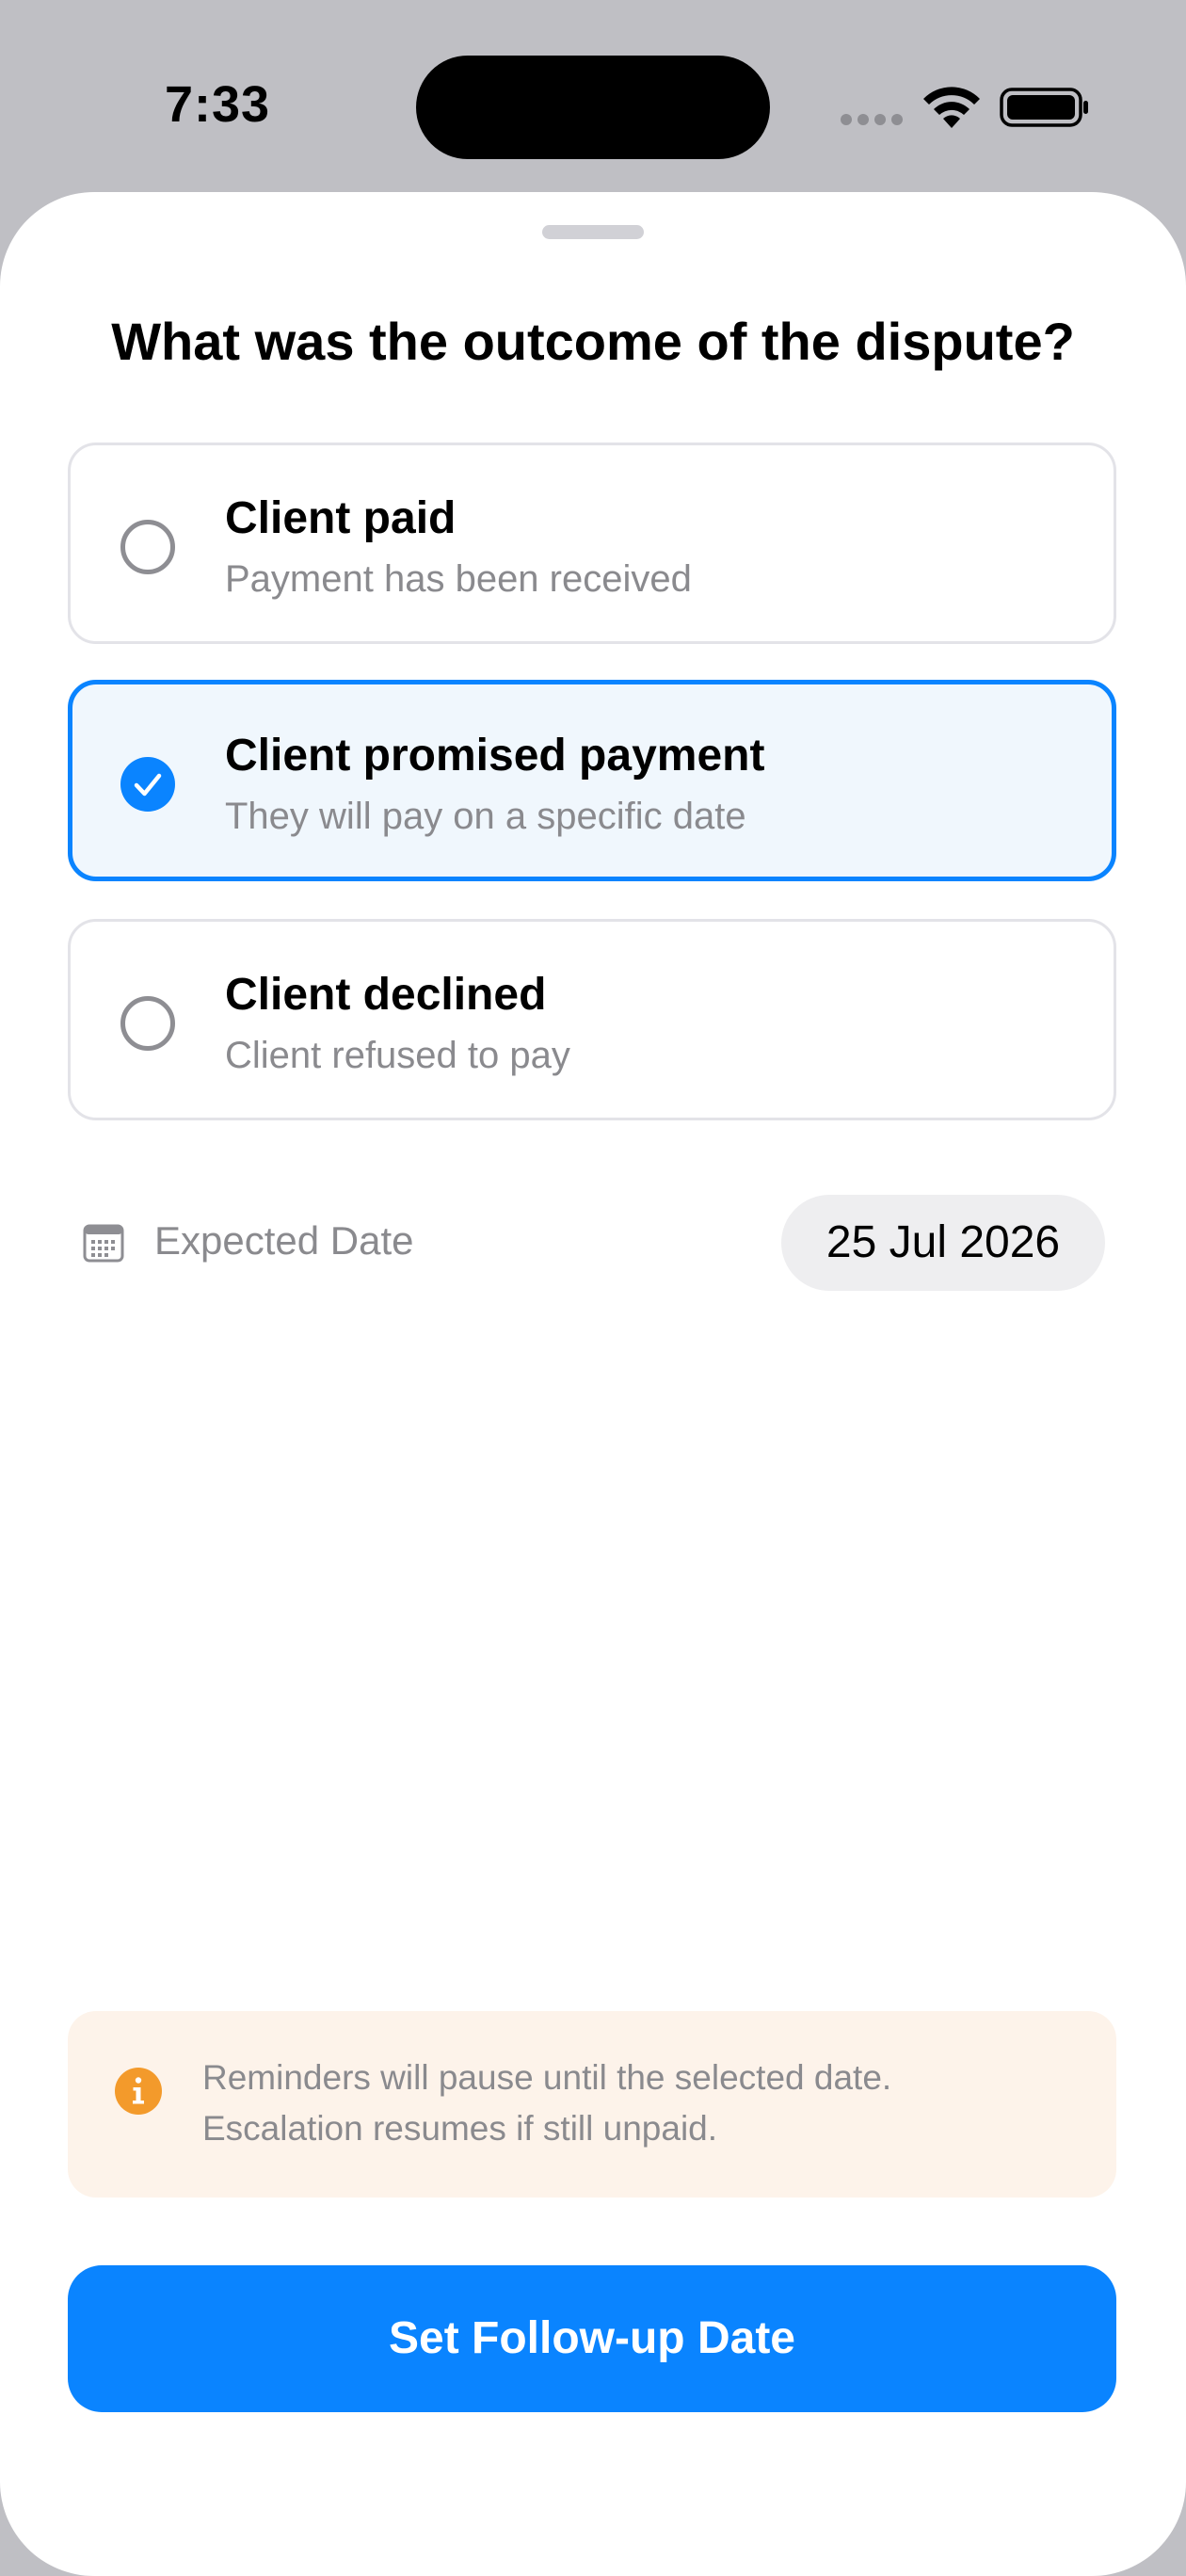 This screenshot has width=1186, height=2576. I want to click on option-title: Client paid, so click(341, 518).